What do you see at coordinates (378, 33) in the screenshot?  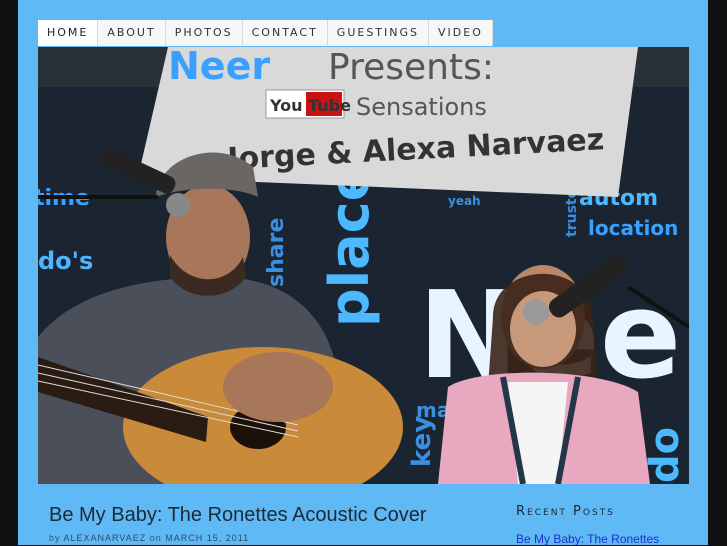 I see `nav-guestings: GUESTINGS` at bounding box center [378, 33].